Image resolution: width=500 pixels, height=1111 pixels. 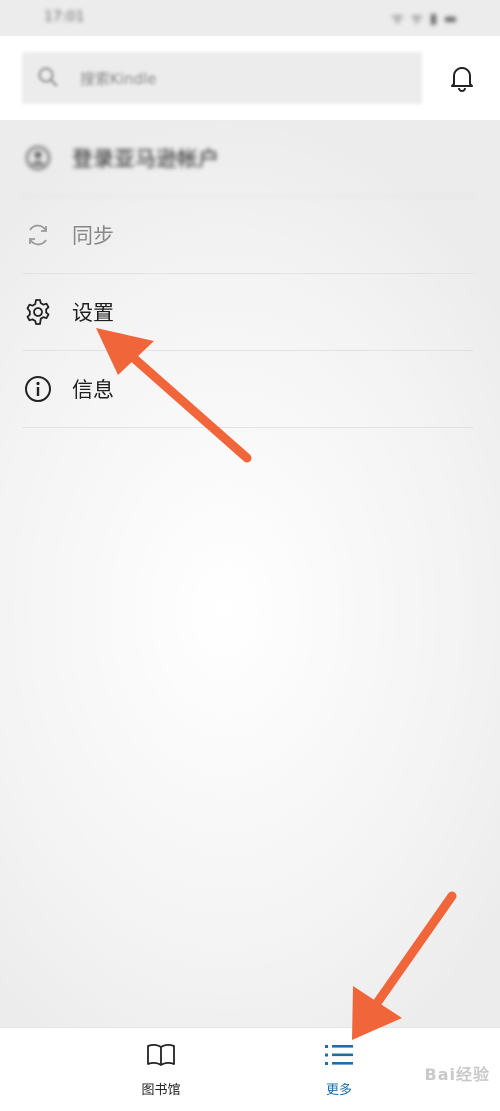 What do you see at coordinates (222, 78) in the screenshot?
I see `search-input: 搜索Kindle` at bounding box center [222, 78].